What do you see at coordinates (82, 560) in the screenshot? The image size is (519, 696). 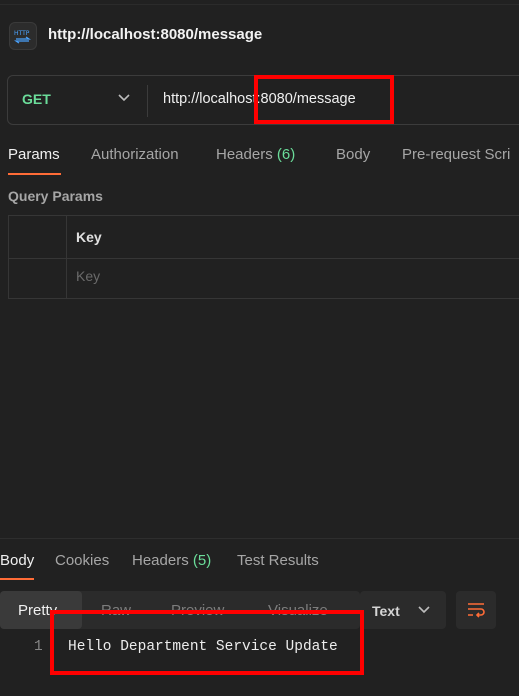 I see `tab-cookies: Cookies` at bounding box center [82, 560].